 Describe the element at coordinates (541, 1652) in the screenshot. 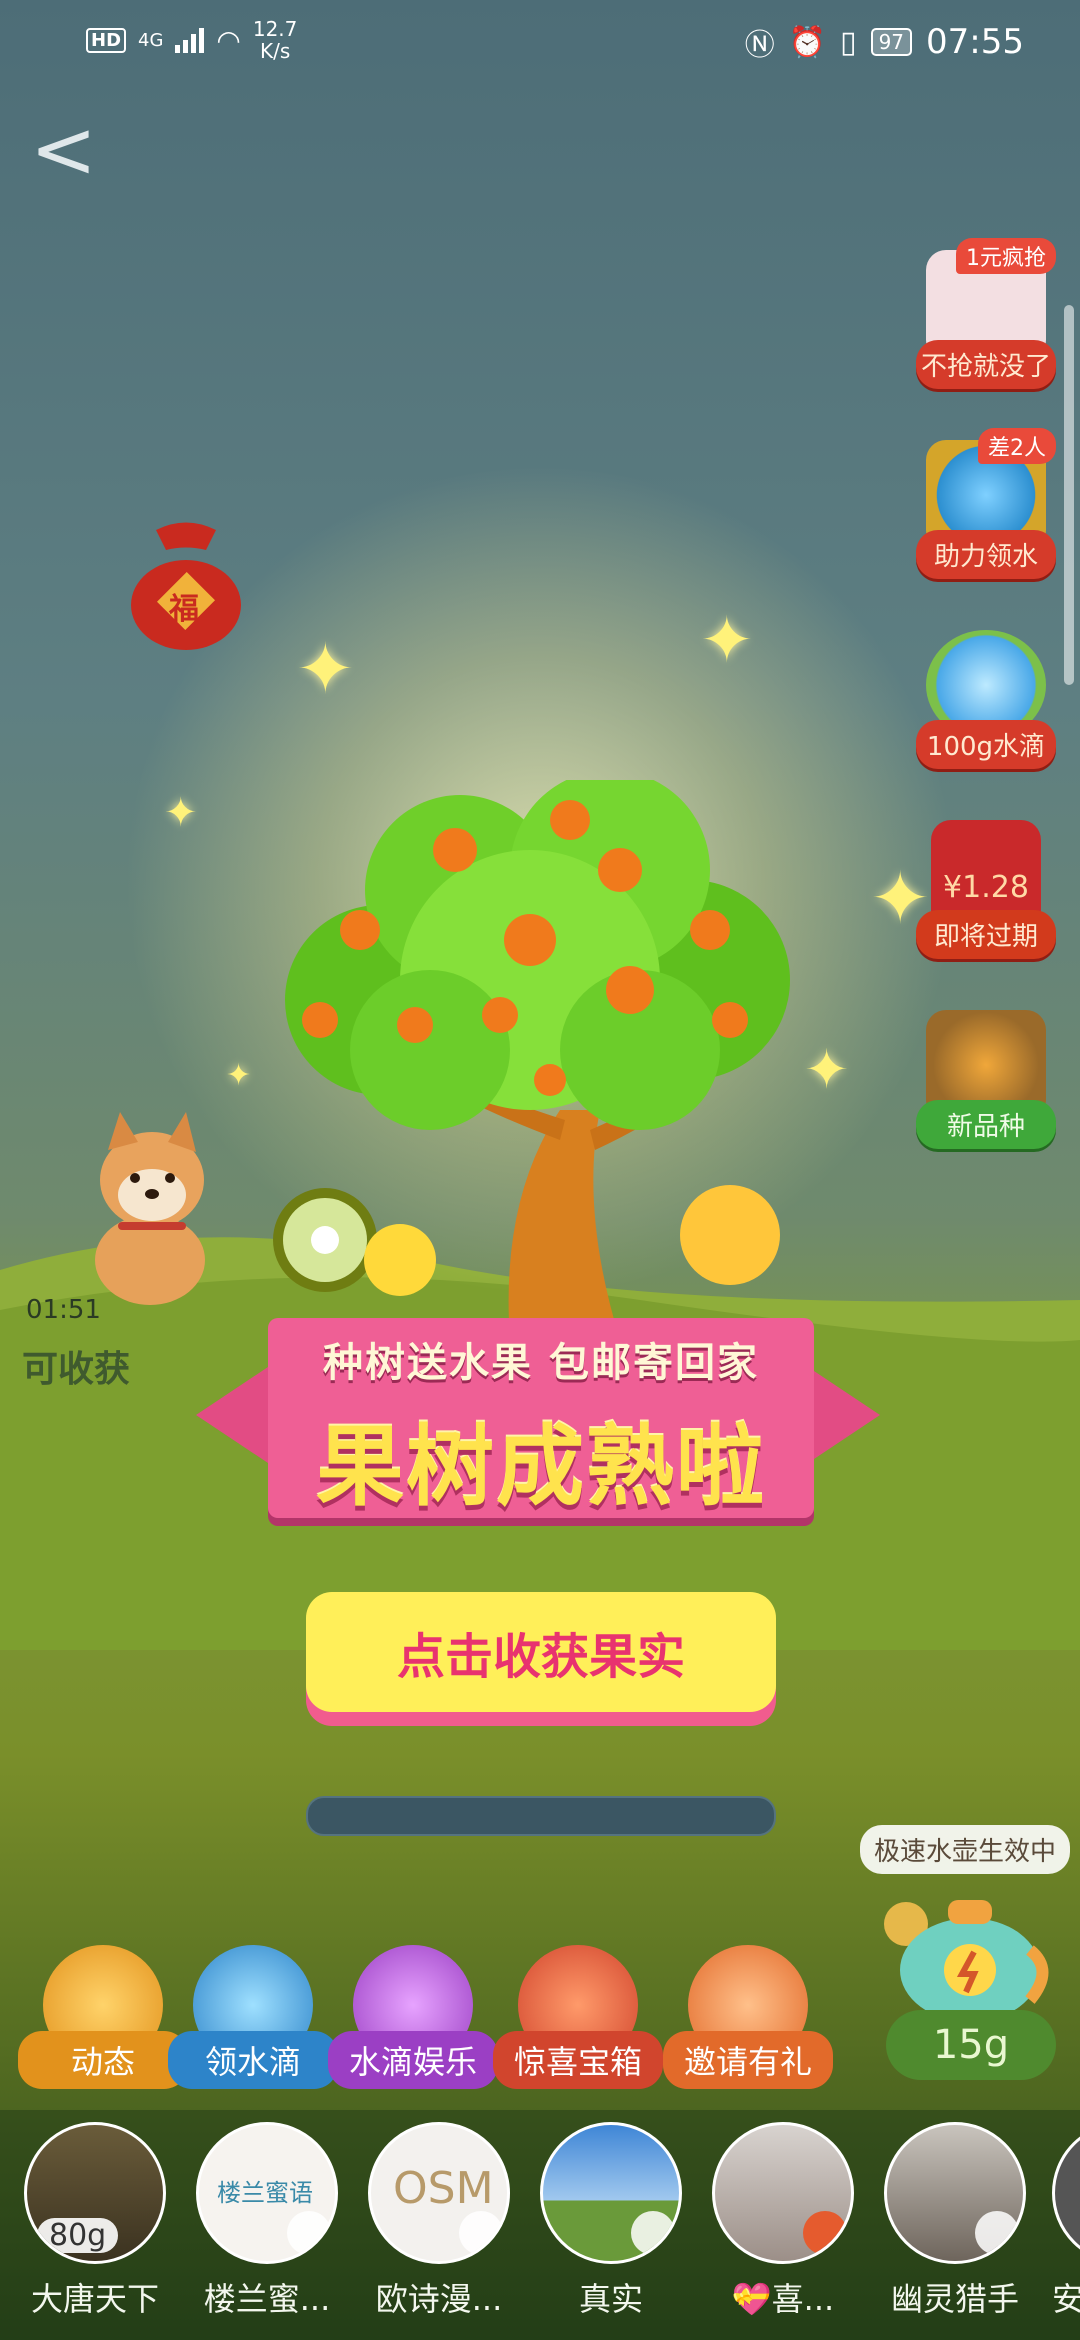

I see `harvest-fruit-button: 点击收获果实` at that location.